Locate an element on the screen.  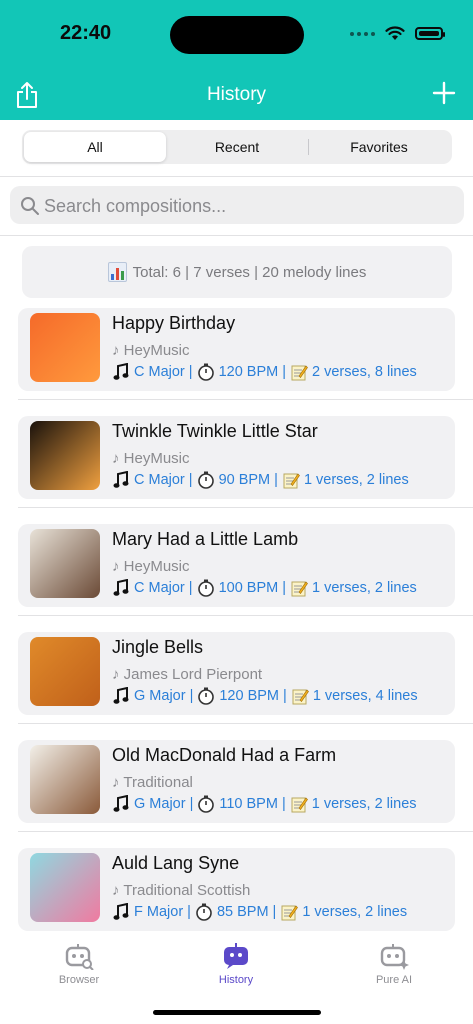
signal-icon is located at coordinates (362, 33).